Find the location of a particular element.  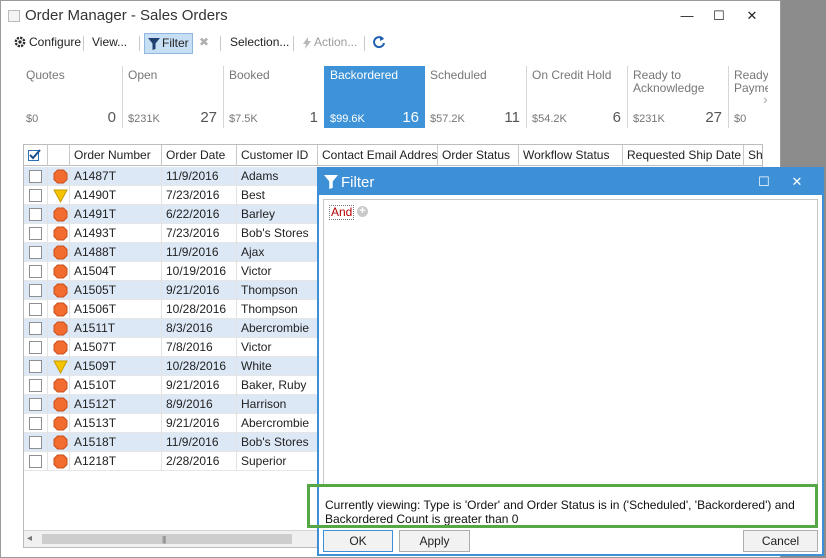

close-button: ✕ is located at coordinates (752, 16).